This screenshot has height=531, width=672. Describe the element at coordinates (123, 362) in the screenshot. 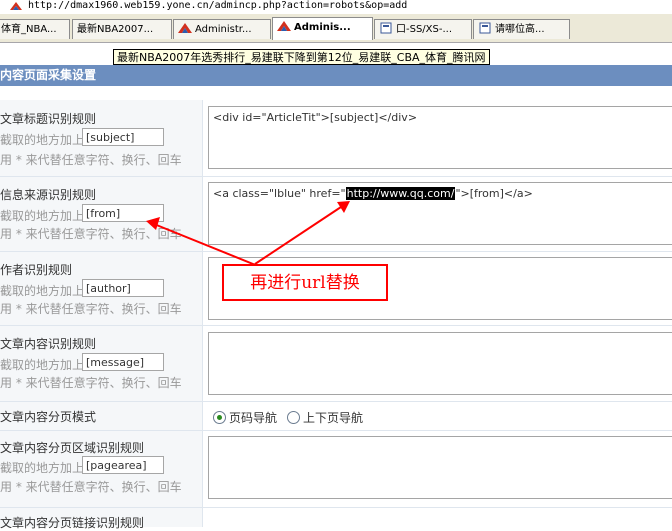

I see `placeholder-tag-box: [message]` at that location.